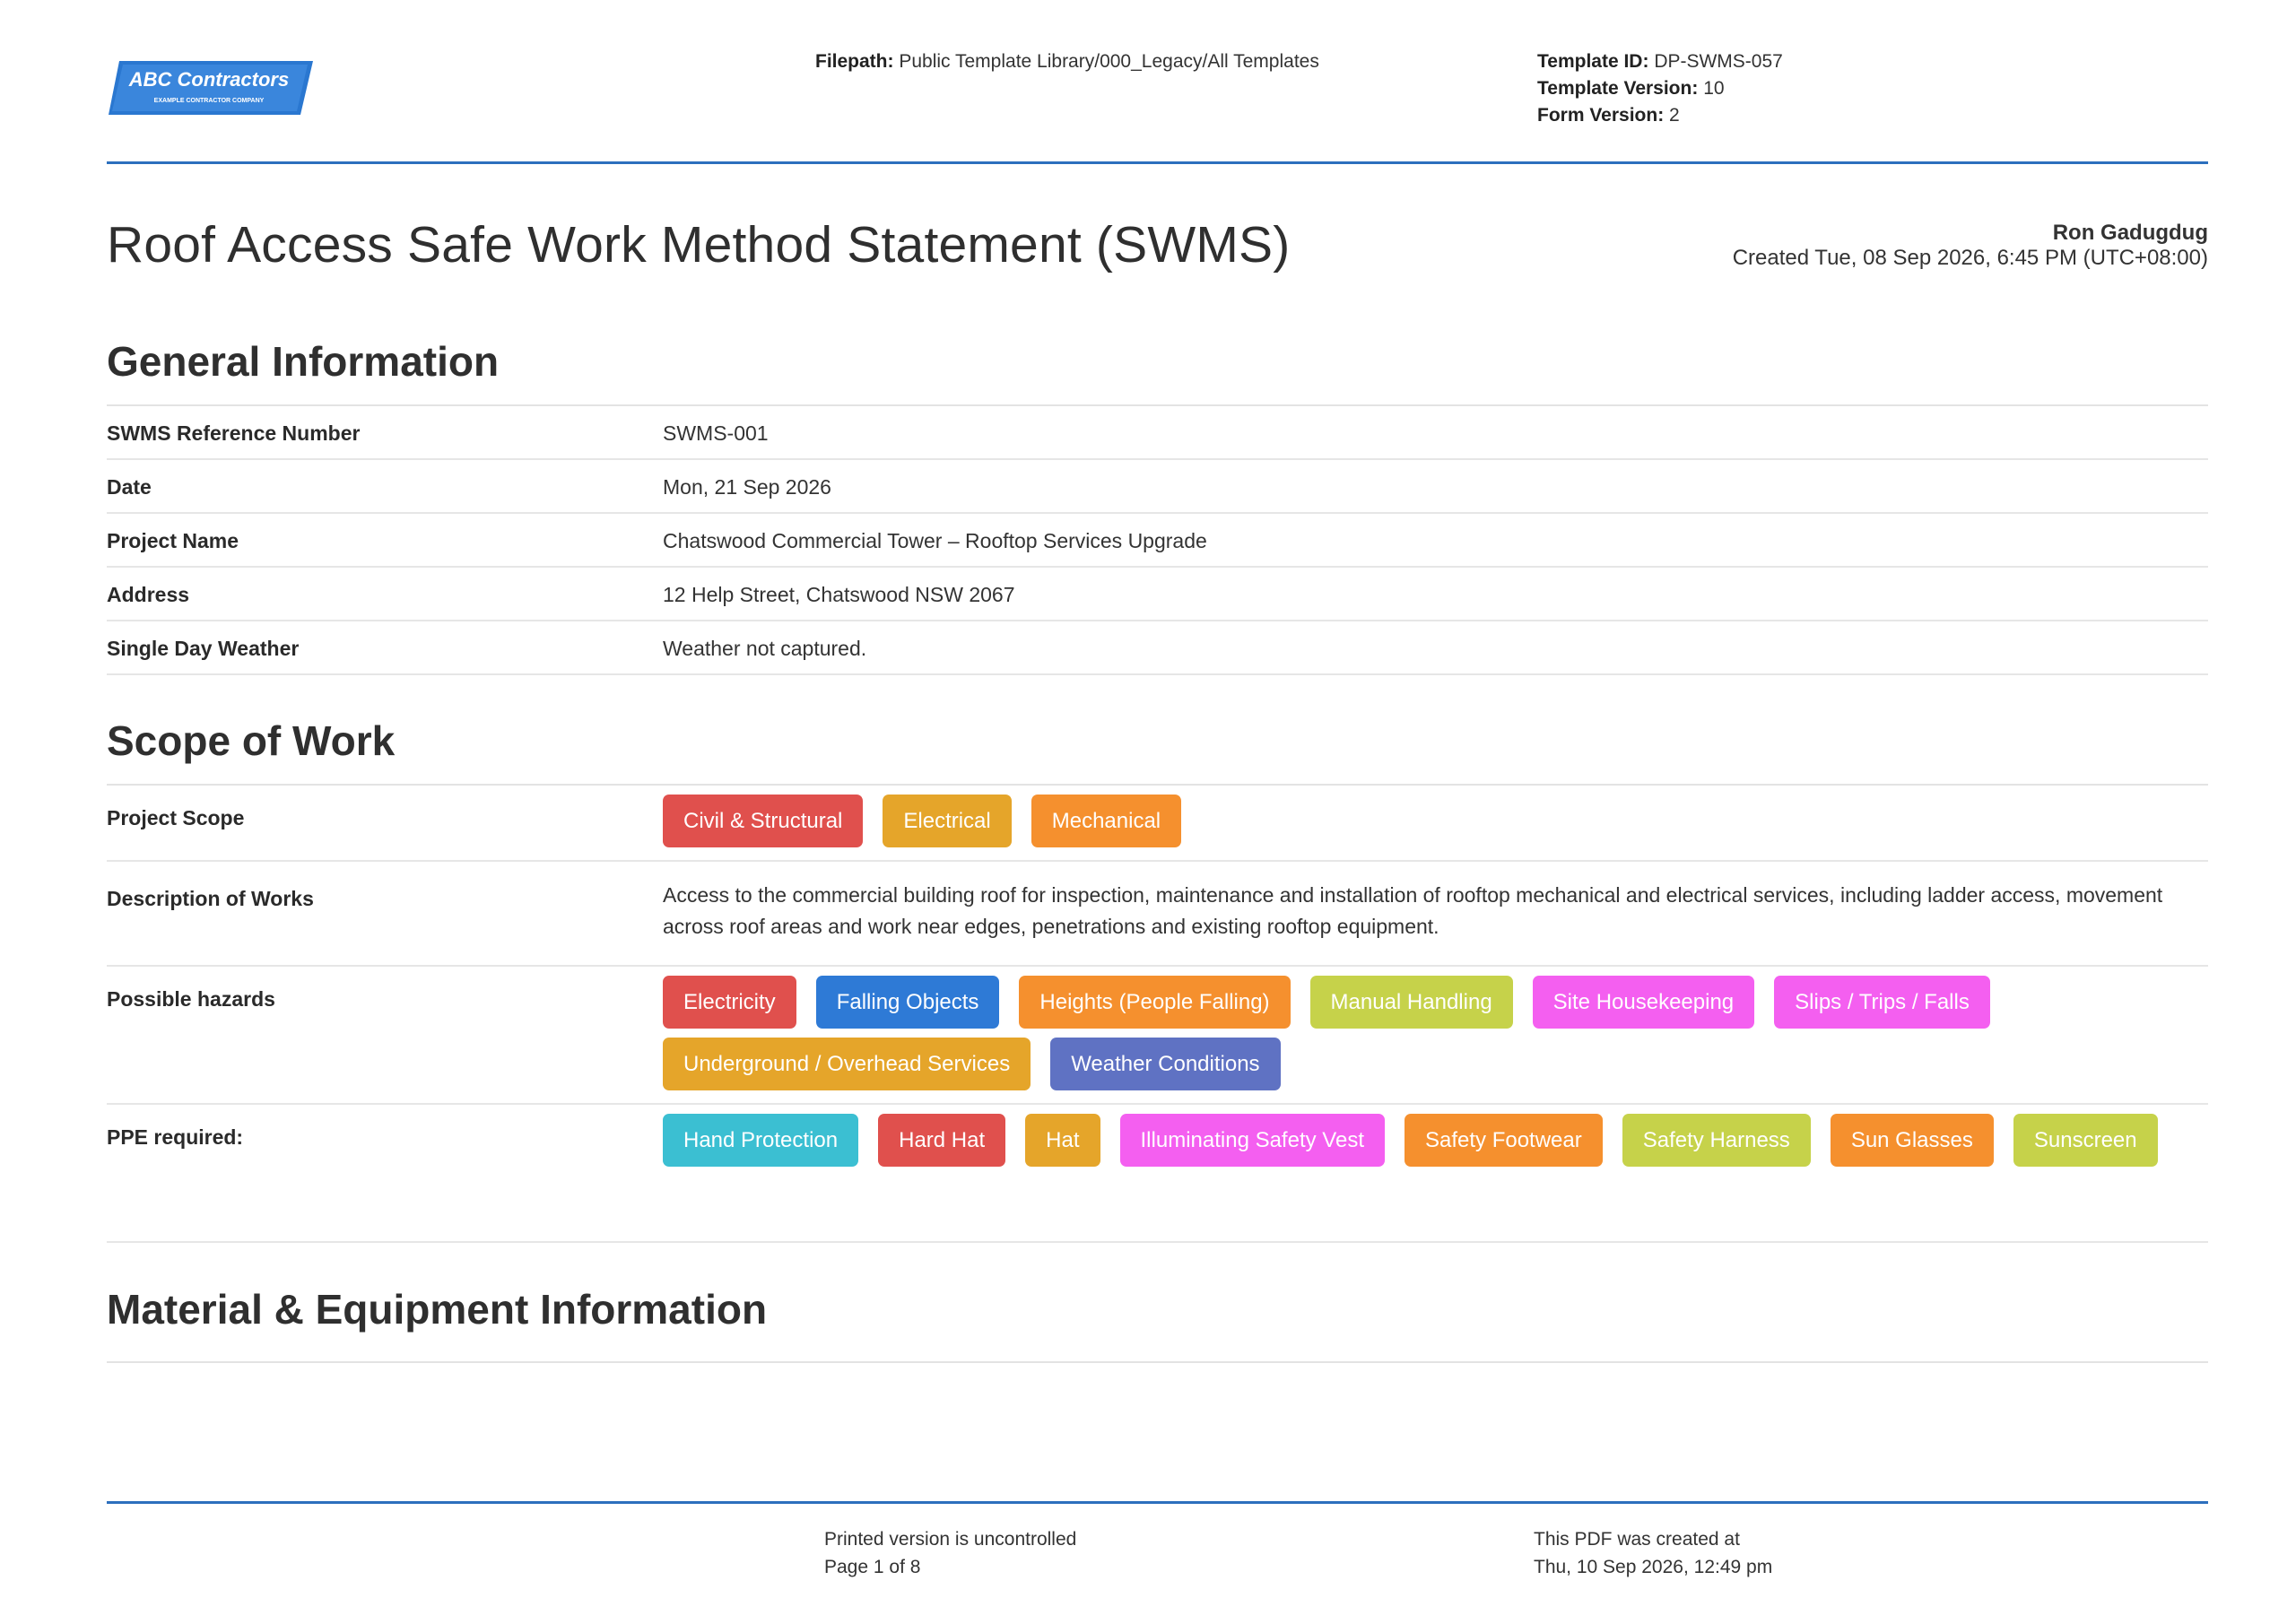 The height and width of the screenshot is (1624, 2296). Describe the element at coordinates (2130, 233) in the screenshot. I see `author-name: Ron Gadugdug` at that location.